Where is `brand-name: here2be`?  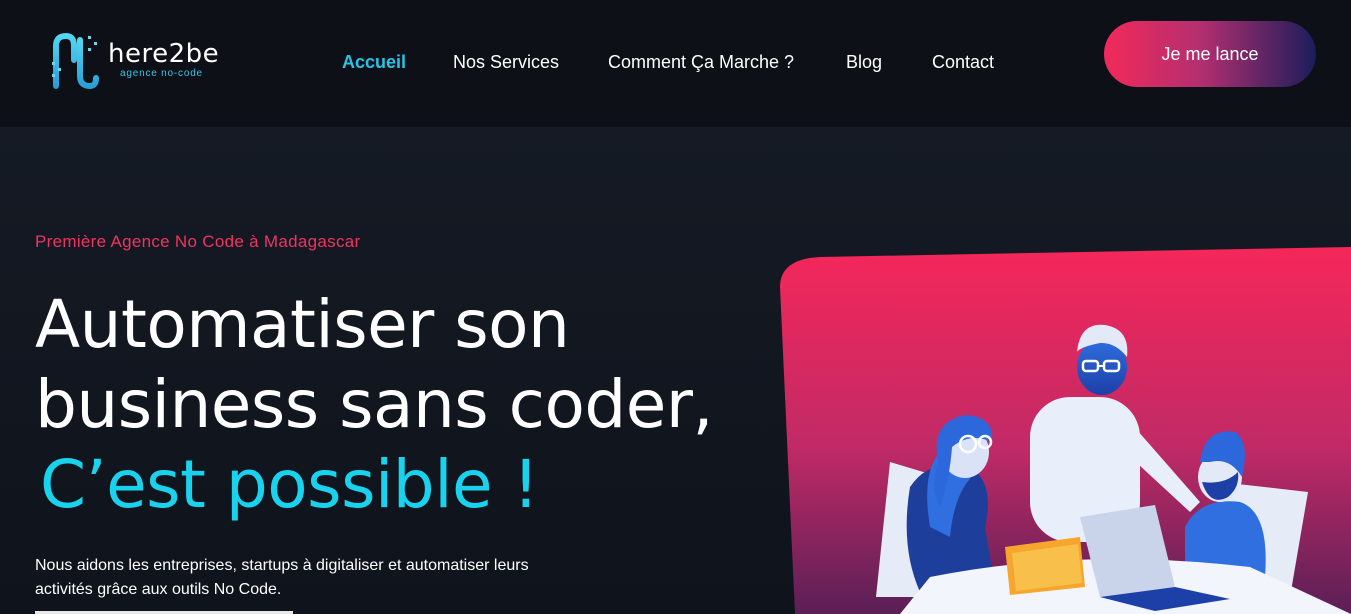 brand-name: here2be is located at coordinates (164, 54).